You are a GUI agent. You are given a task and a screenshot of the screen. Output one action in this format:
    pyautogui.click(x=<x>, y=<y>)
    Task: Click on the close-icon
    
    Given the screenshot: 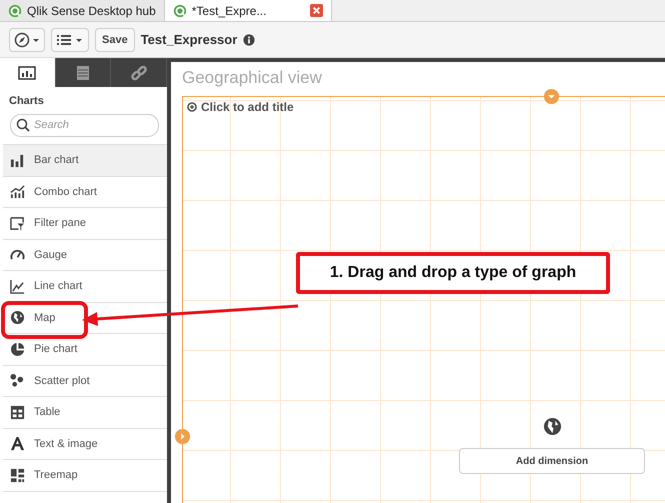 What is the action you would take?
    pyautogui.click(x=316, y=10)
    